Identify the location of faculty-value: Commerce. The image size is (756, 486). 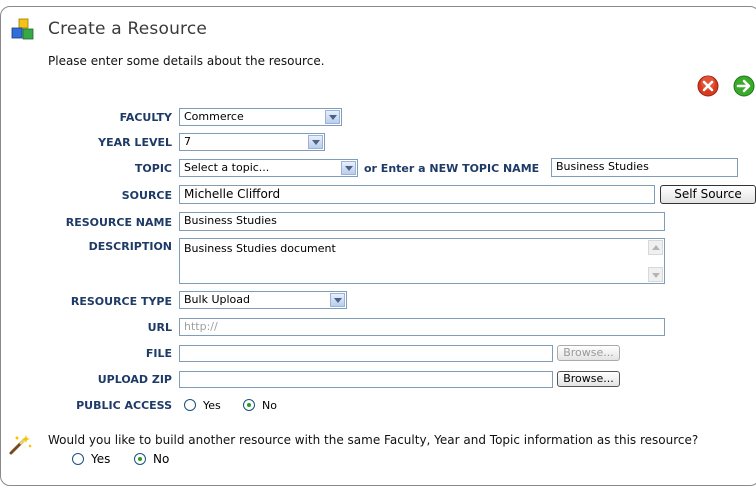
(214, 116).